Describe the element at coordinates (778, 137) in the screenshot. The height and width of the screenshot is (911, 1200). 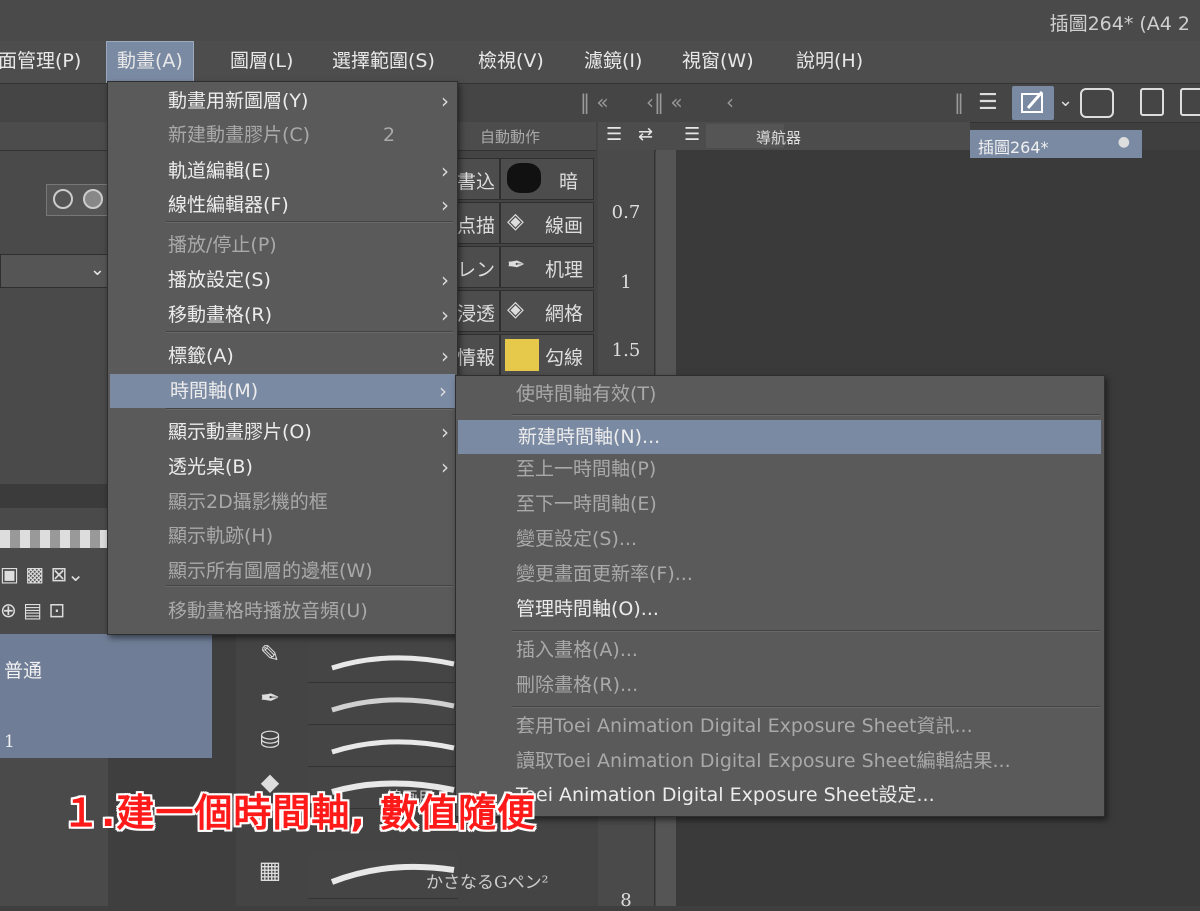
I see `navigator-tab: 導航器` at that location.